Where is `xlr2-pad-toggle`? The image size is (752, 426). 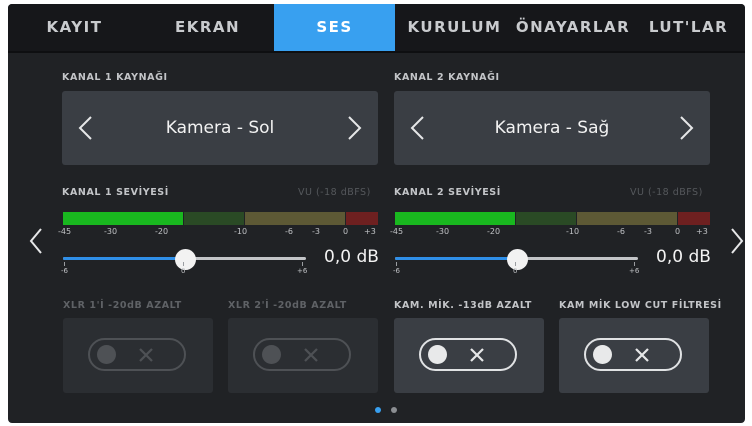 xlr2-pad-toggle is located at coordinates (302, 354).